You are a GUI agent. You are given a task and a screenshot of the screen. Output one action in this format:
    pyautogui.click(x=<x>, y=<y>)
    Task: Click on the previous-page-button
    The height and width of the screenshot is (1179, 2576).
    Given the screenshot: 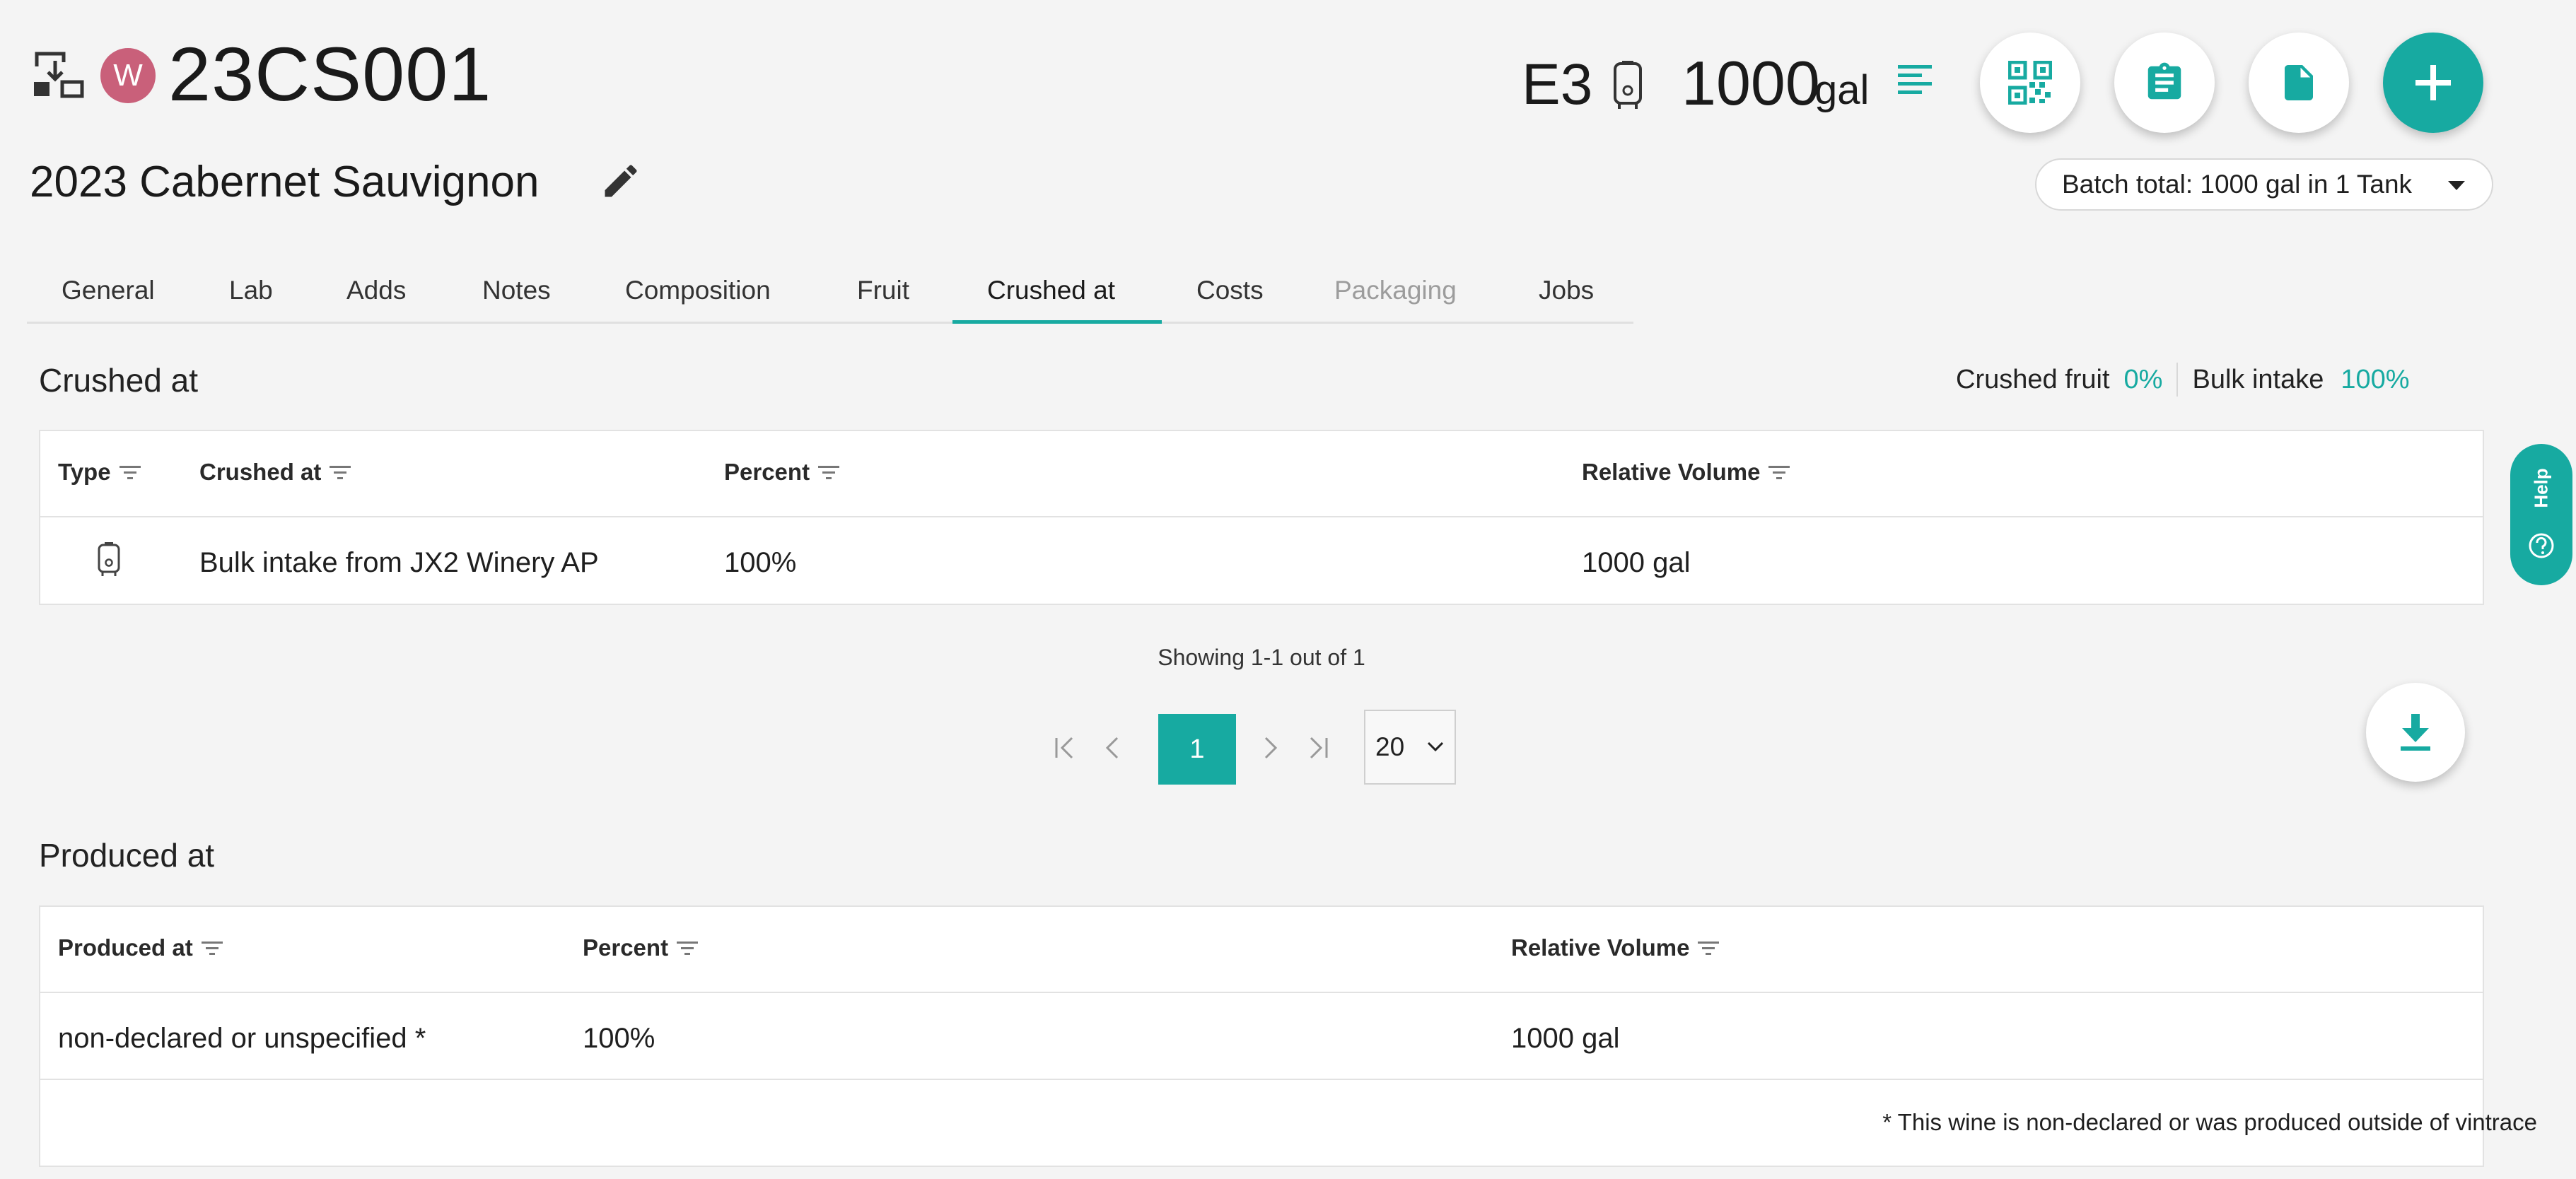 What is the action you would take?
    pyautogui.click(x=1113, y=748)
    